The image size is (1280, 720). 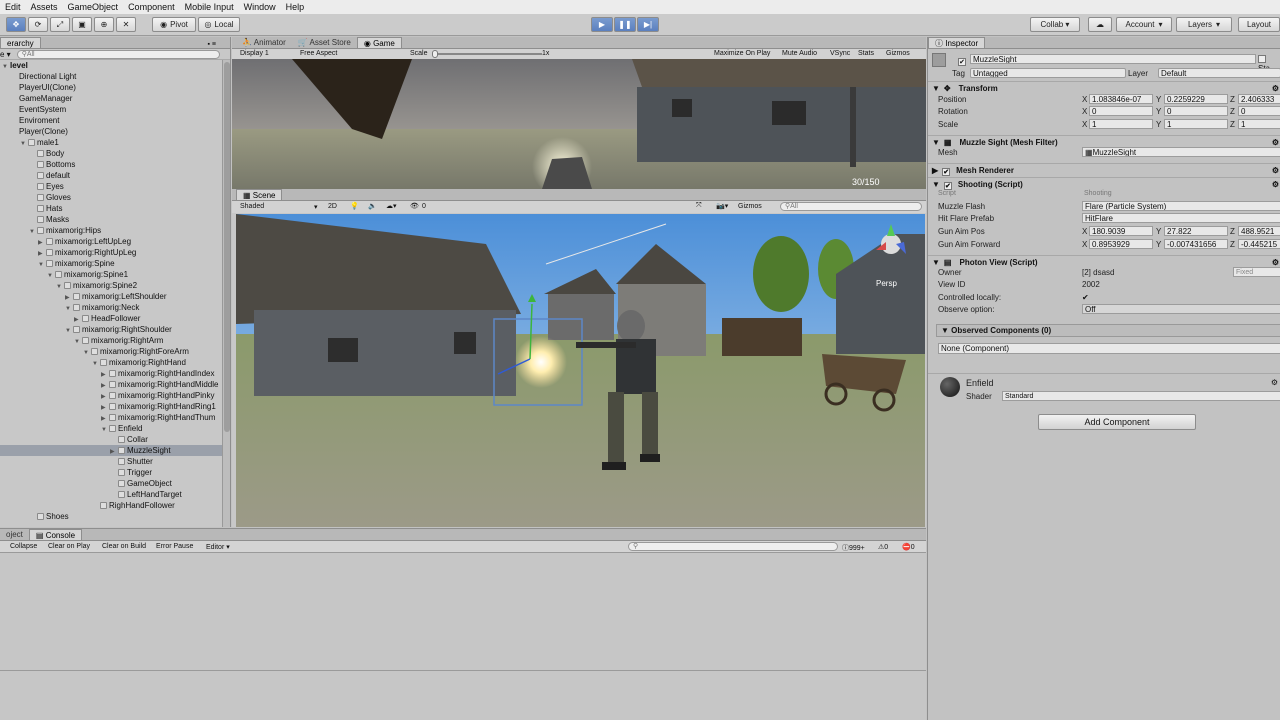 What do you see at coordinates (1181, 218) in the screenshot?
I see `hit-flare-field: HitFlare` at bounding box center [1181, 218].